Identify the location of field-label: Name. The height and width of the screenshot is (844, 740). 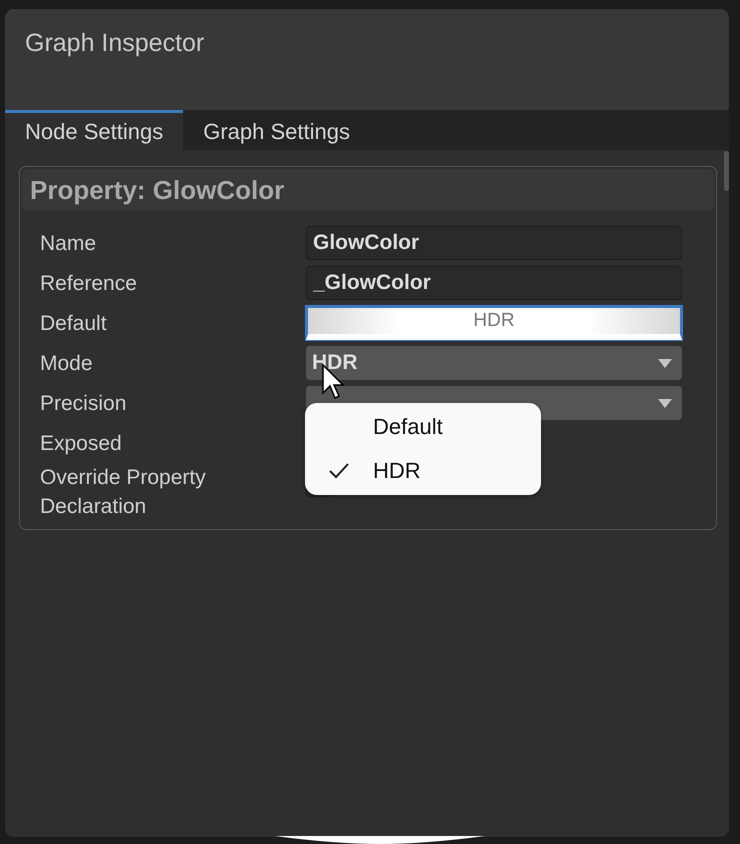
(69, 243).